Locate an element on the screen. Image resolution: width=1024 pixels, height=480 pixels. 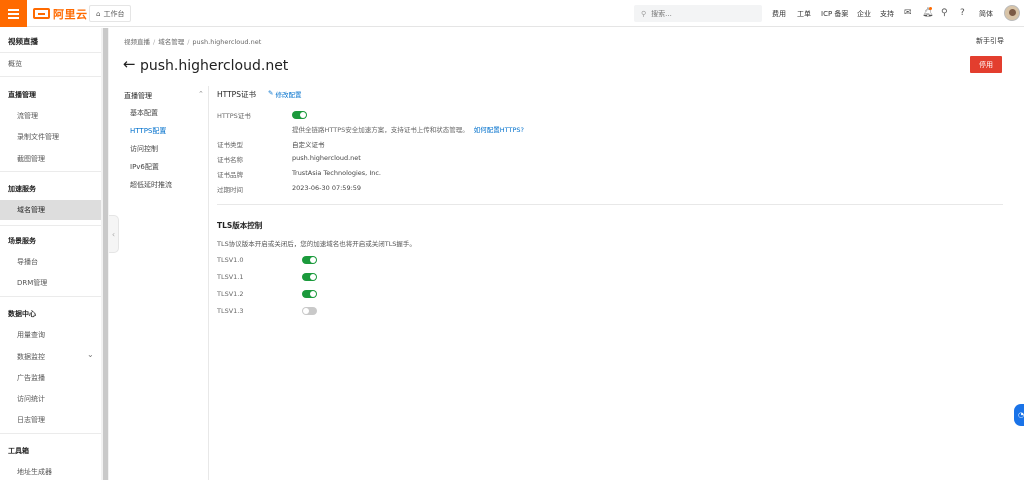
tls10-toggle is located at coordinates (309, 260).